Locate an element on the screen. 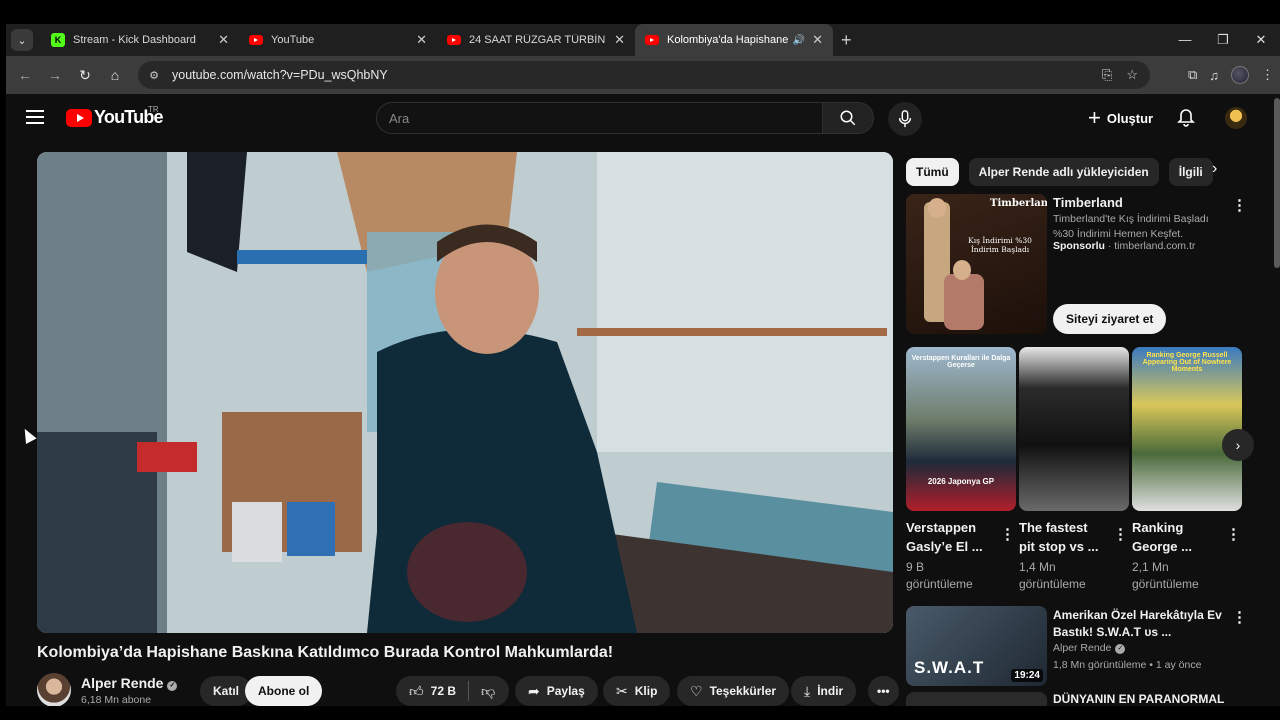 The width and height of the screenshot is (1280, 720). search-icon is located at coordinates (848, 118).